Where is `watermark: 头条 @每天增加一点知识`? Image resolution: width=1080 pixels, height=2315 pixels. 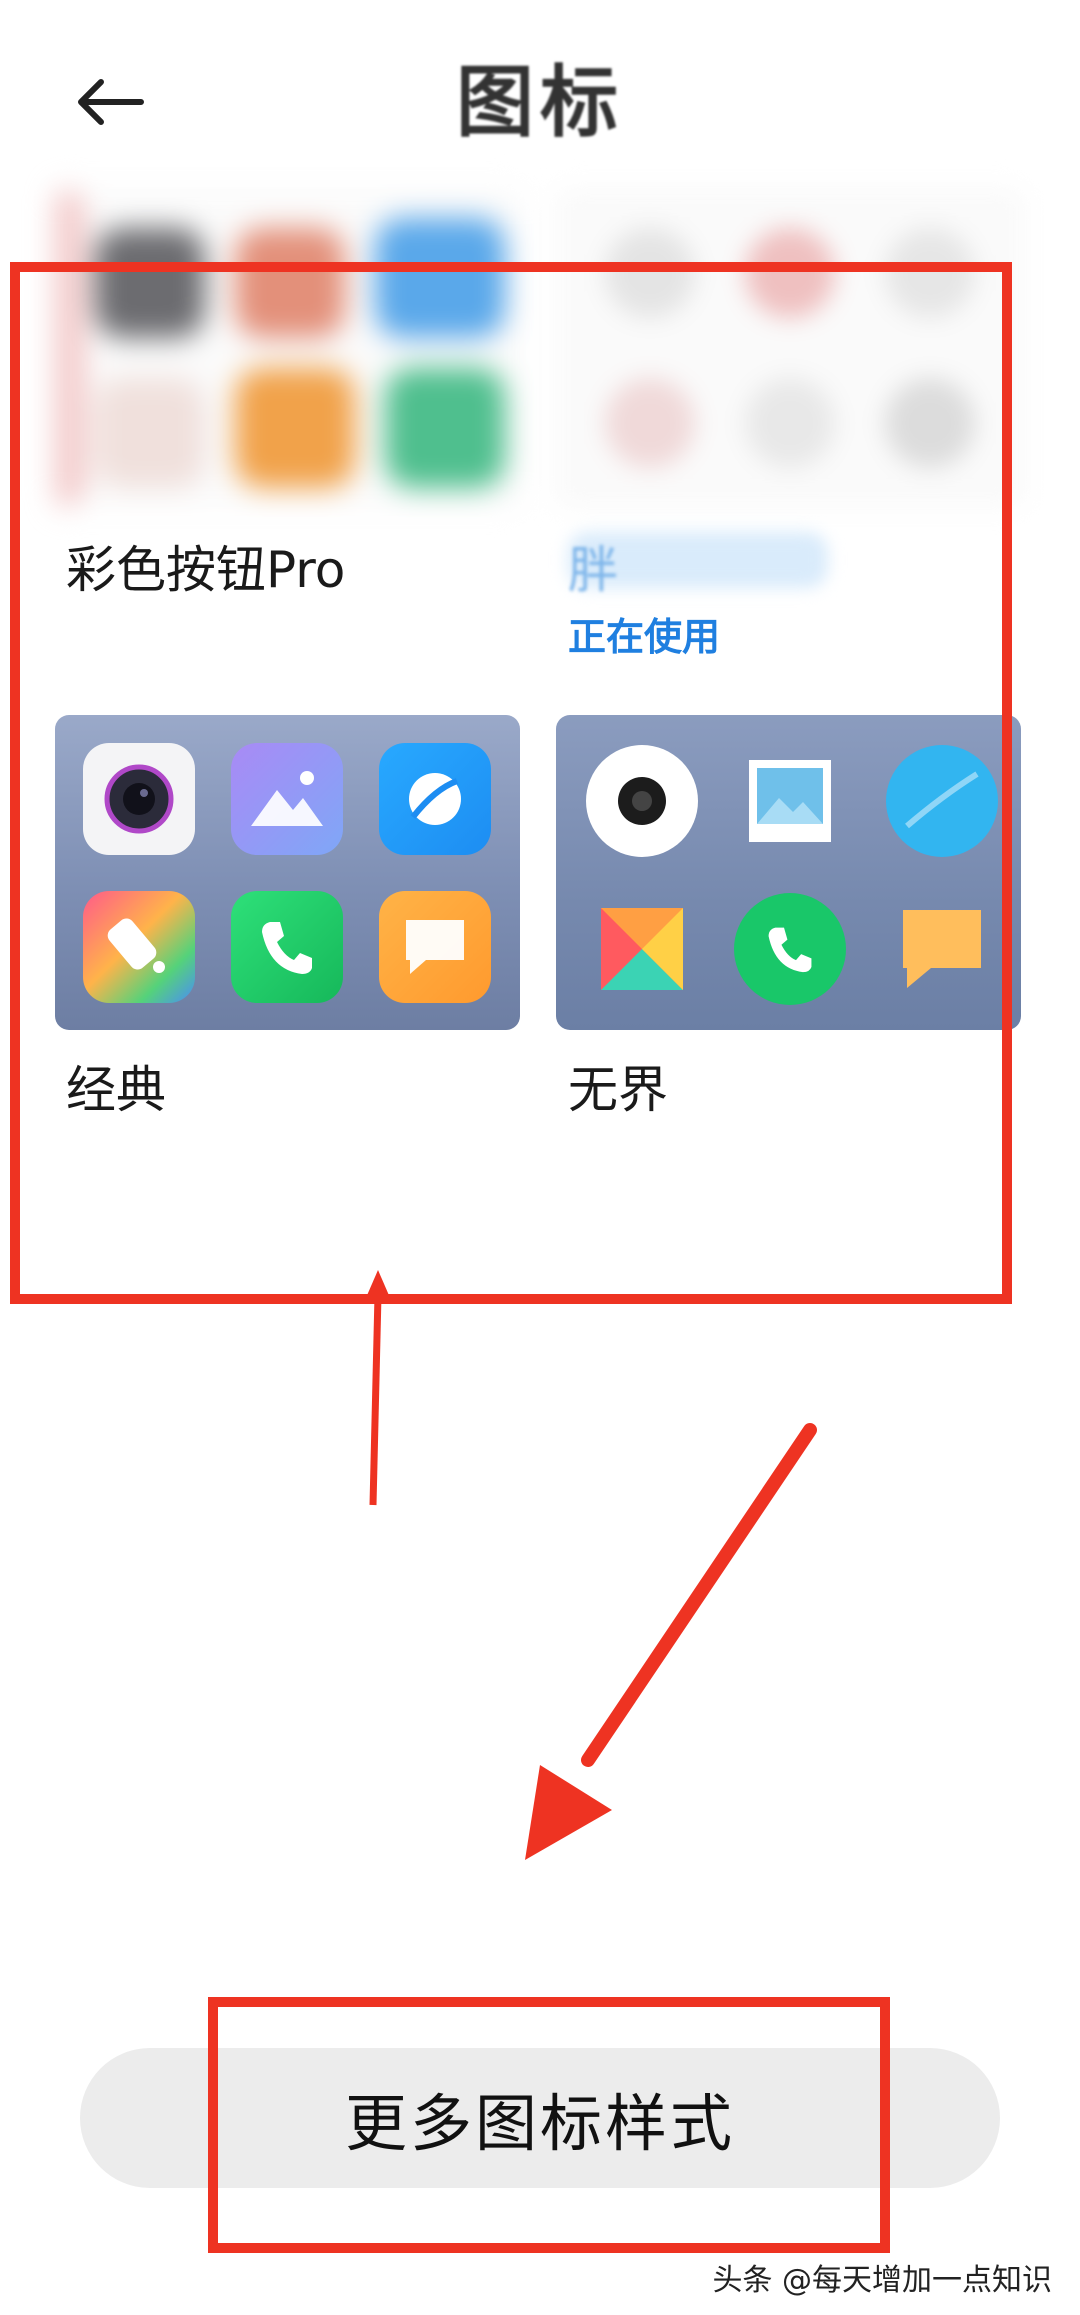
watermark: 头条 @每天增加一点知识 is located at coordinates (882, 2280).